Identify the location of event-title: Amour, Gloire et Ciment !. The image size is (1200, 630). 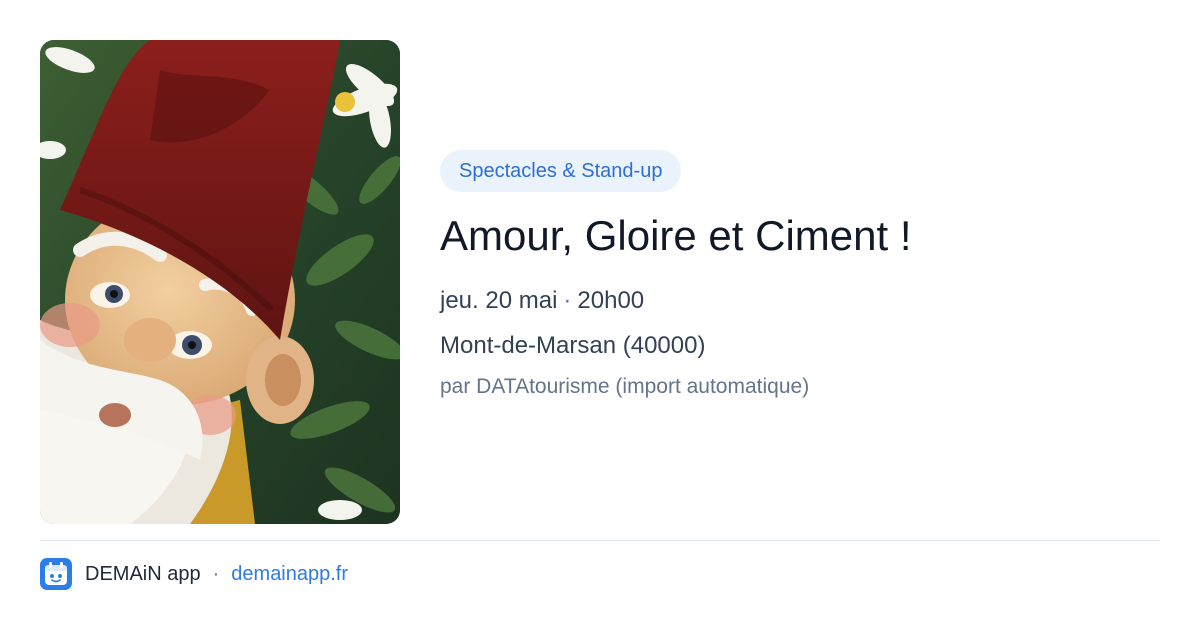
(676, 235).